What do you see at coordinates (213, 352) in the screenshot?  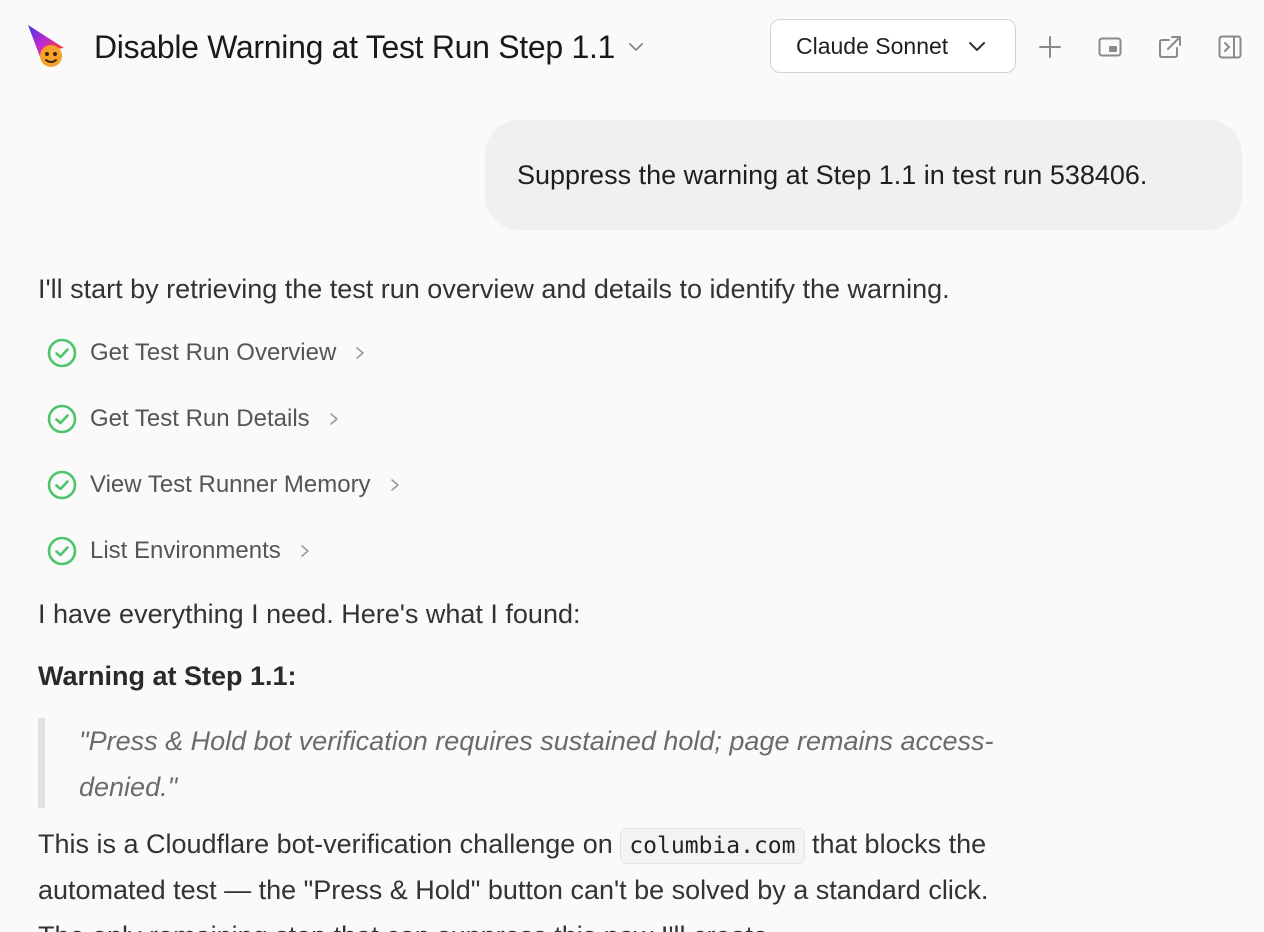 I see `tool-call-label: Get Test Run Overview` at bounding box center [213, 352].